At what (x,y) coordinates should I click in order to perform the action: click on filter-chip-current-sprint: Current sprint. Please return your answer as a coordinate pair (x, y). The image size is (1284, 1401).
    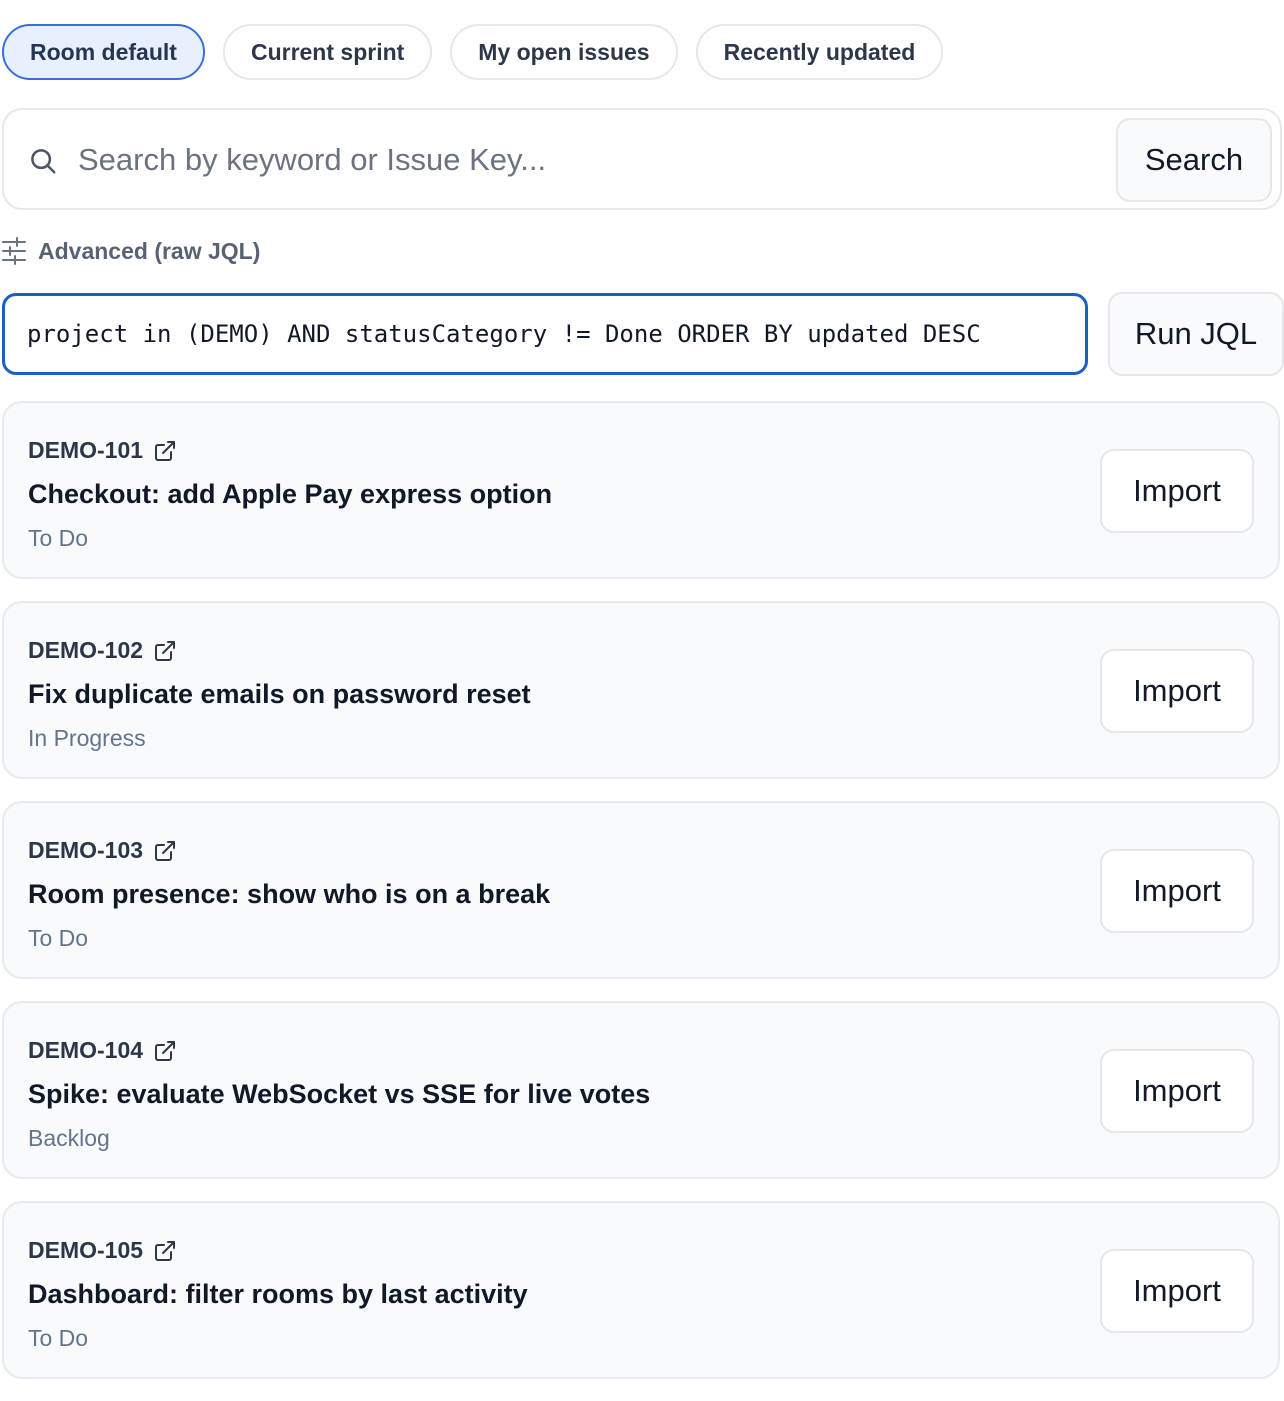
    Looking at the image, I should click on (327, 52).